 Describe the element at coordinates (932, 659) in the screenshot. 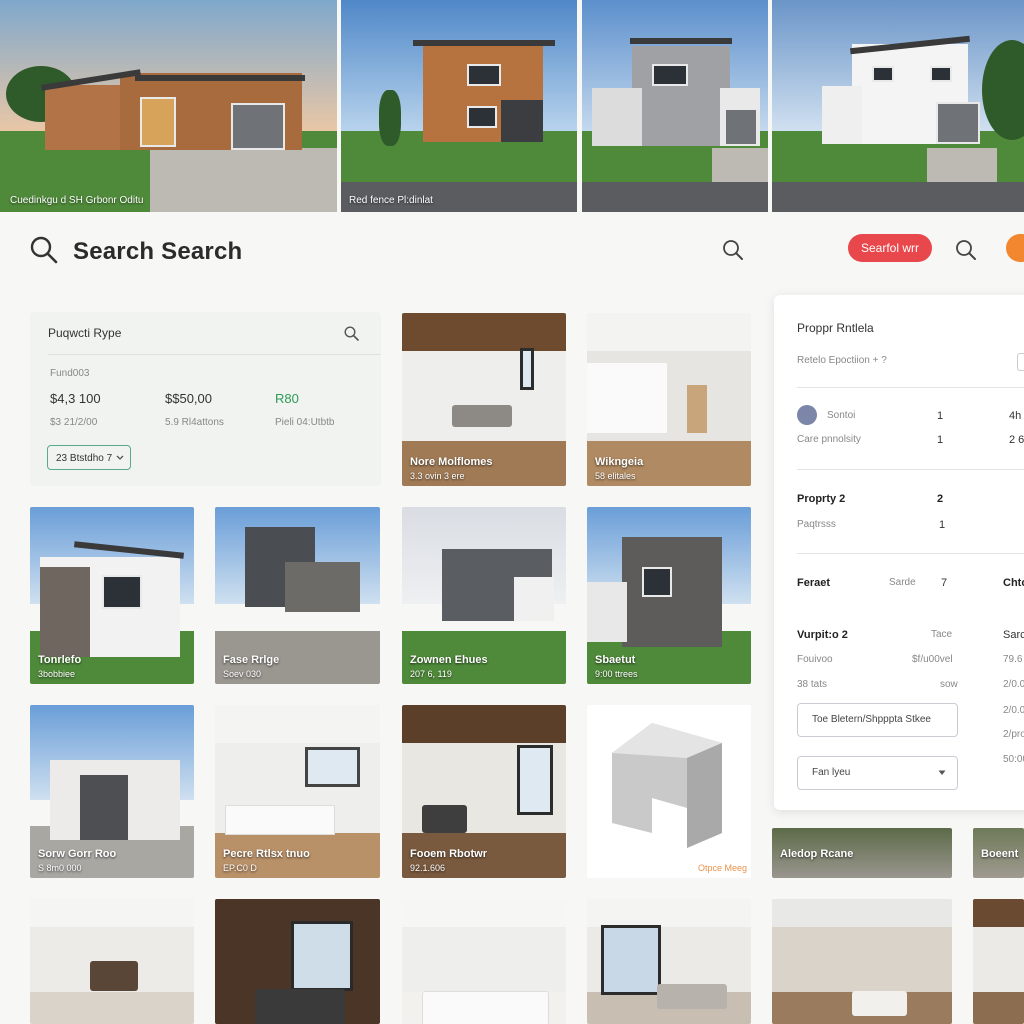

I see `row-value: $f/u00vel` at that location.